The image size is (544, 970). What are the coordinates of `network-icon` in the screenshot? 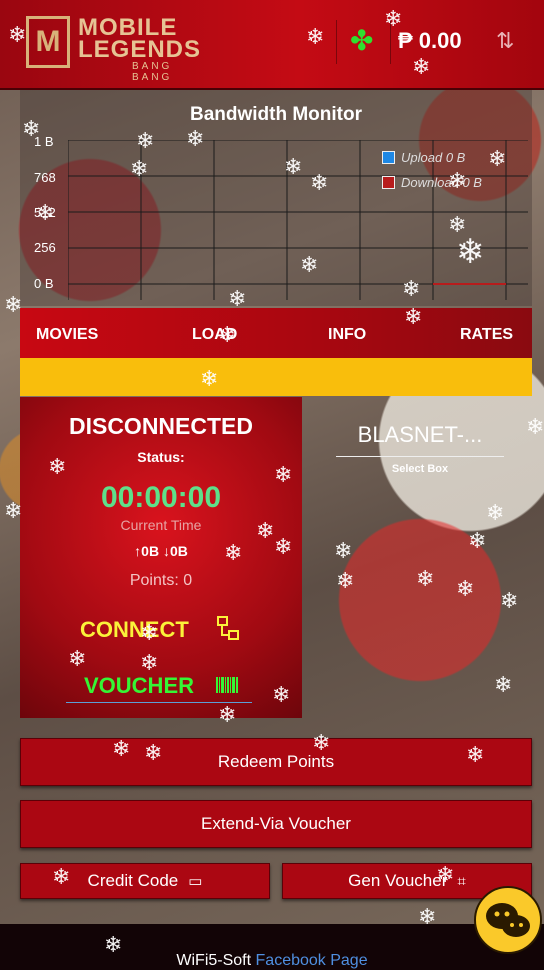 It's located at (228, 628).